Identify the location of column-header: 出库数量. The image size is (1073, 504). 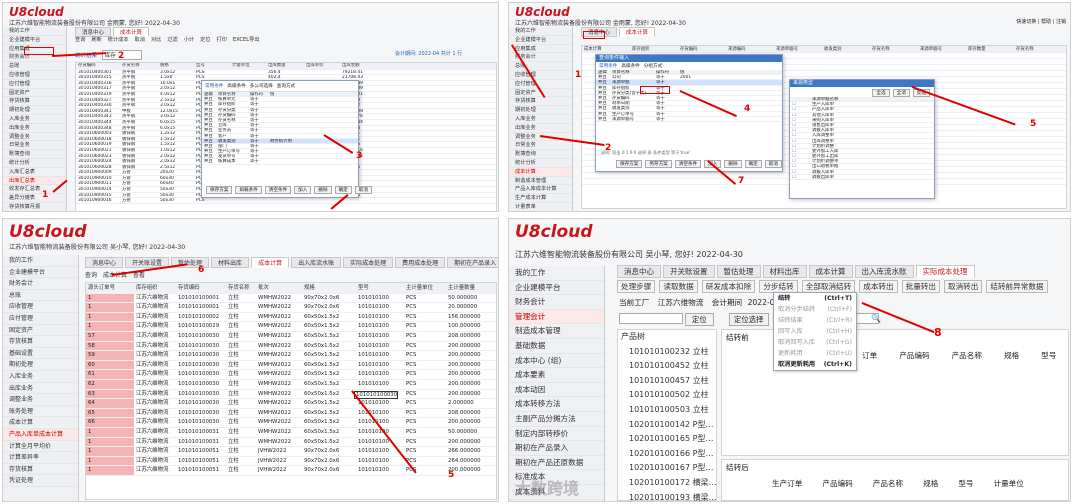
(285, 66).